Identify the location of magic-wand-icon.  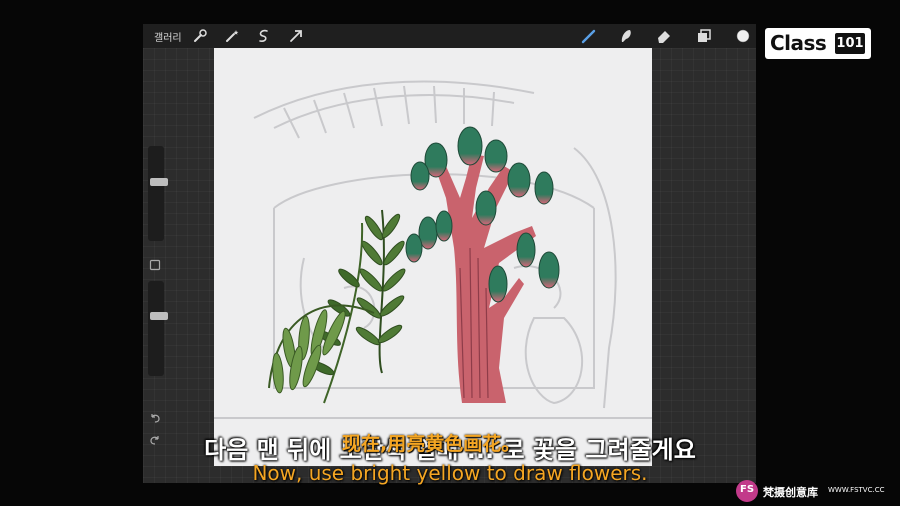
(232, 36).